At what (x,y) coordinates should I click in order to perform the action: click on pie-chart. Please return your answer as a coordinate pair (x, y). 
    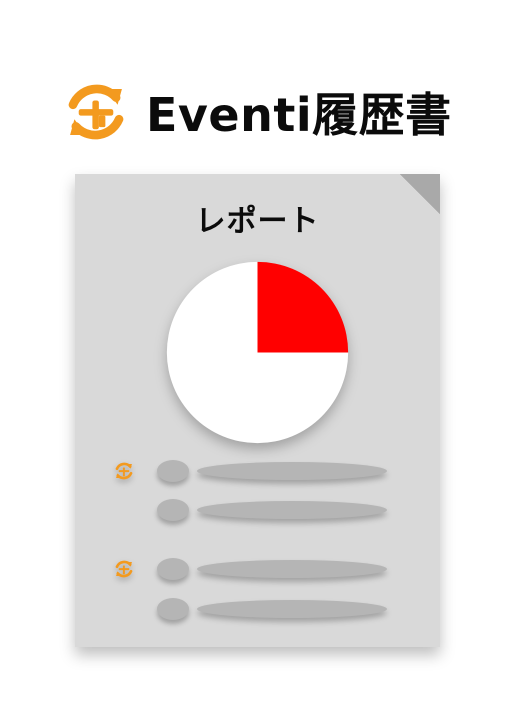
    Looking at the image, I should click on (257, 352).